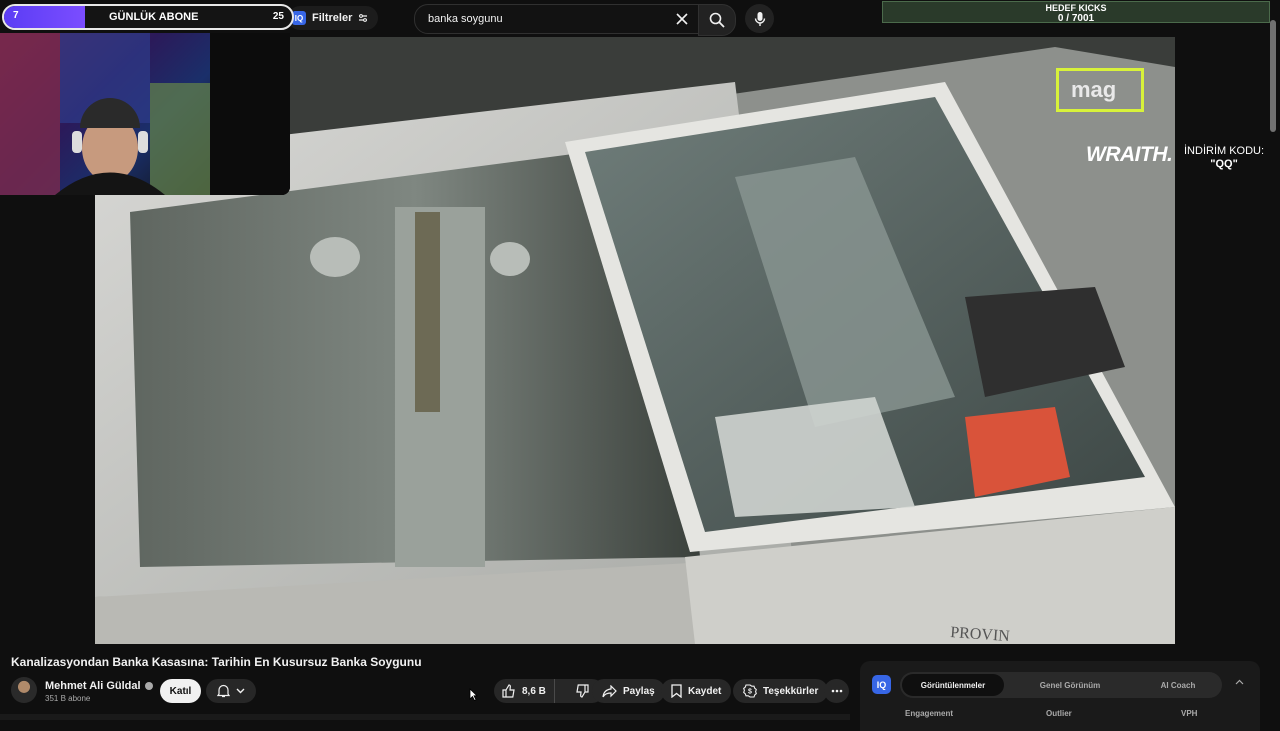 The image size is (1280, 731). I want to click on voice-search-button, so click(759, 18).